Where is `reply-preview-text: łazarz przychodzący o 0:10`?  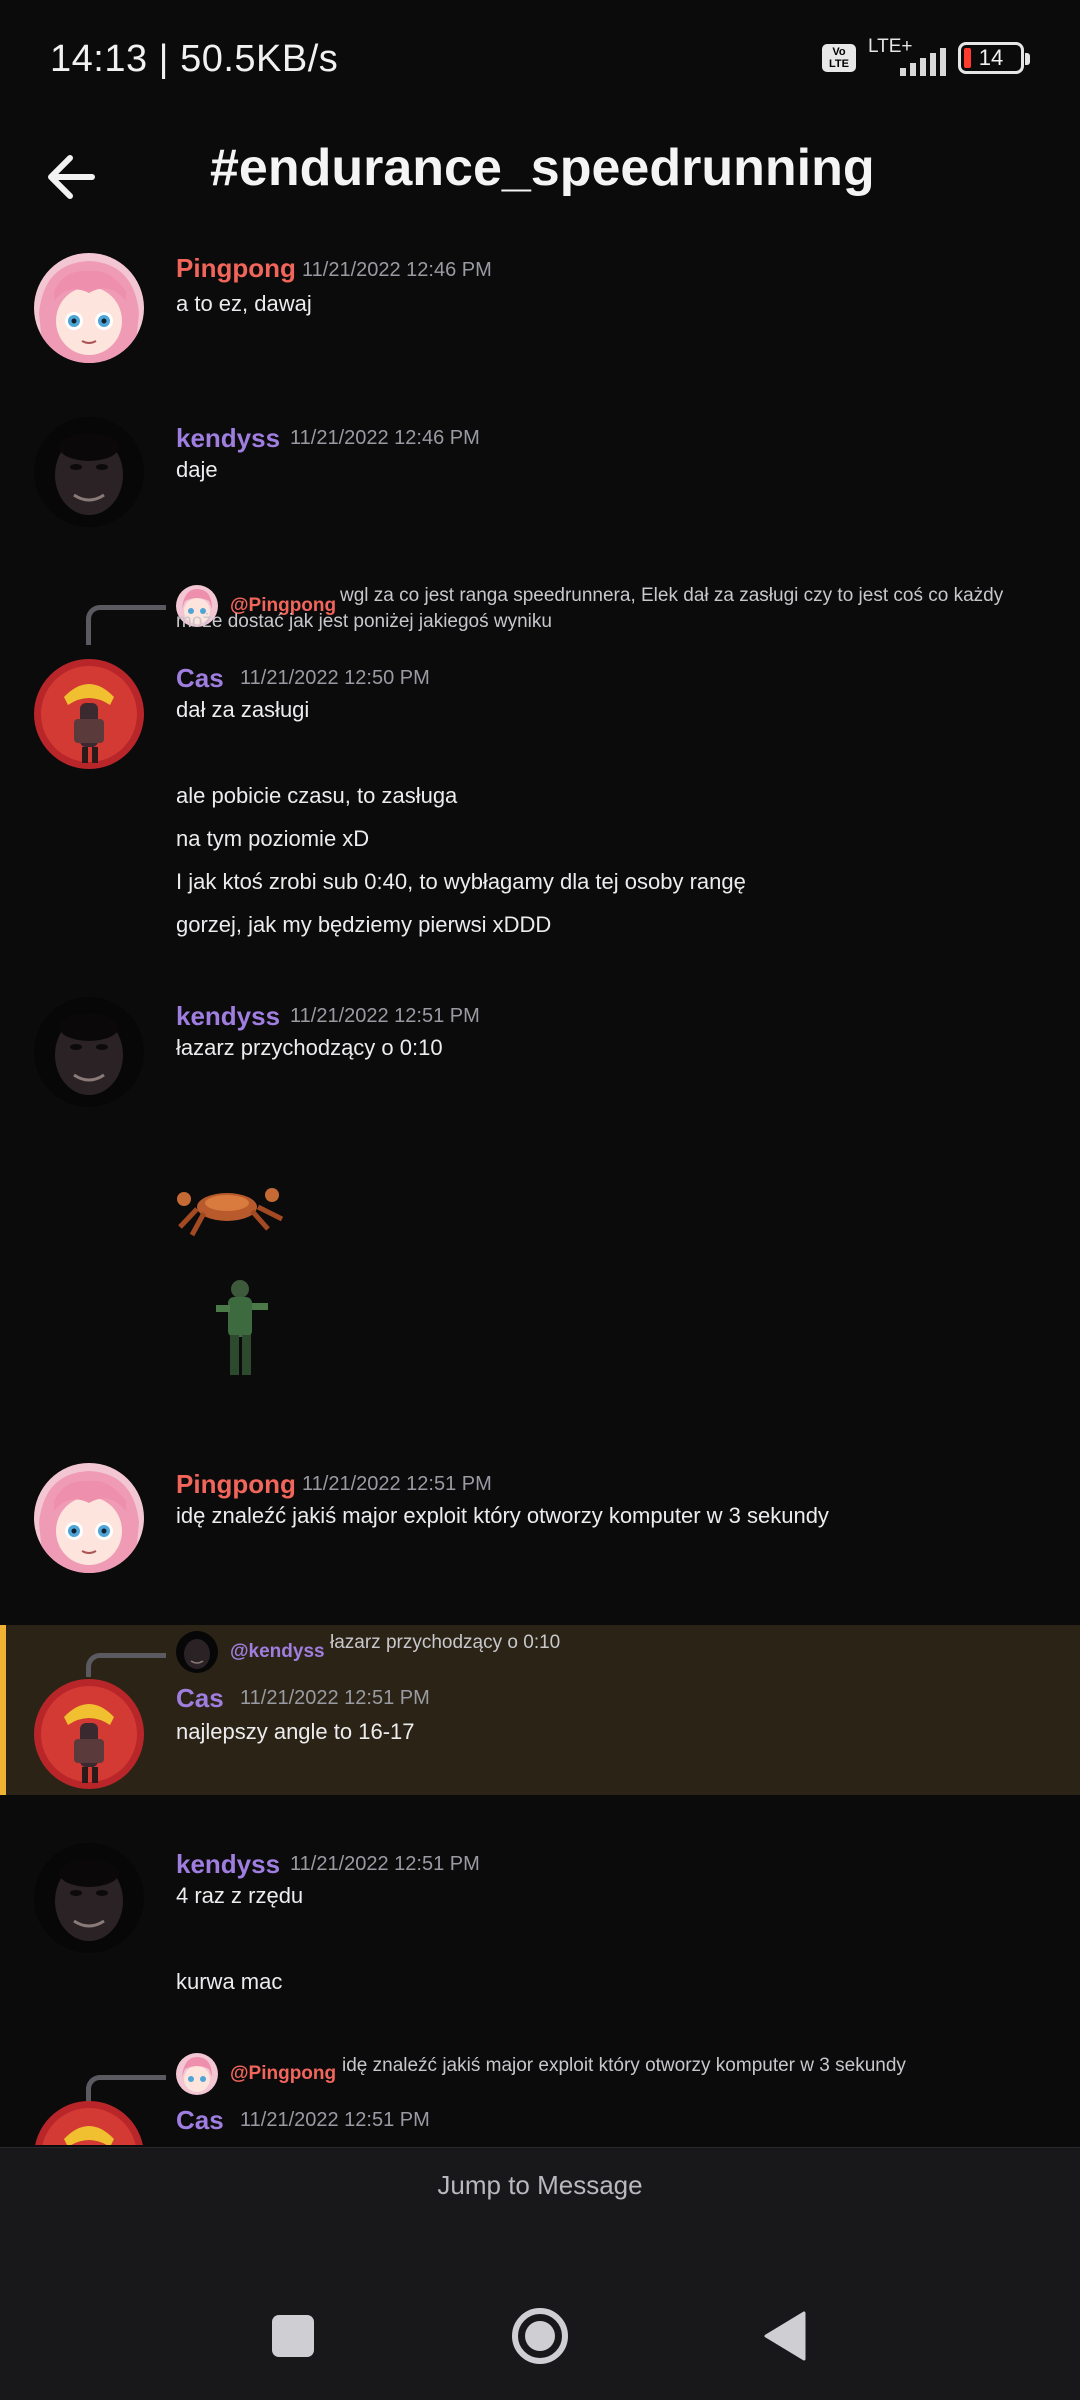
reply-preview-text: łazarz przychodzący o 0:10 is located at coordinates (445, 1643).